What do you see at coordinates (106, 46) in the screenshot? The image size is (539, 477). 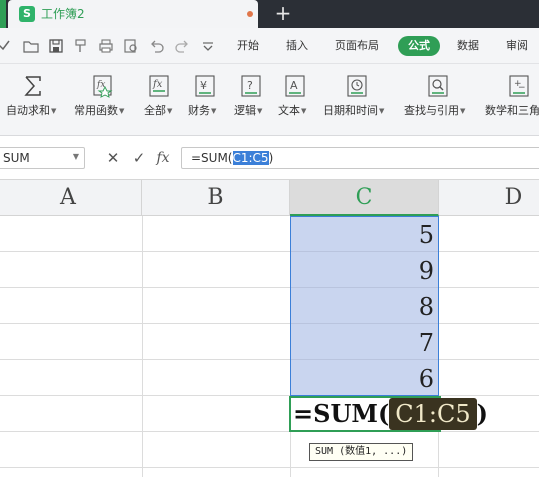 I see `print-icon` at bounding box center [106, 46].